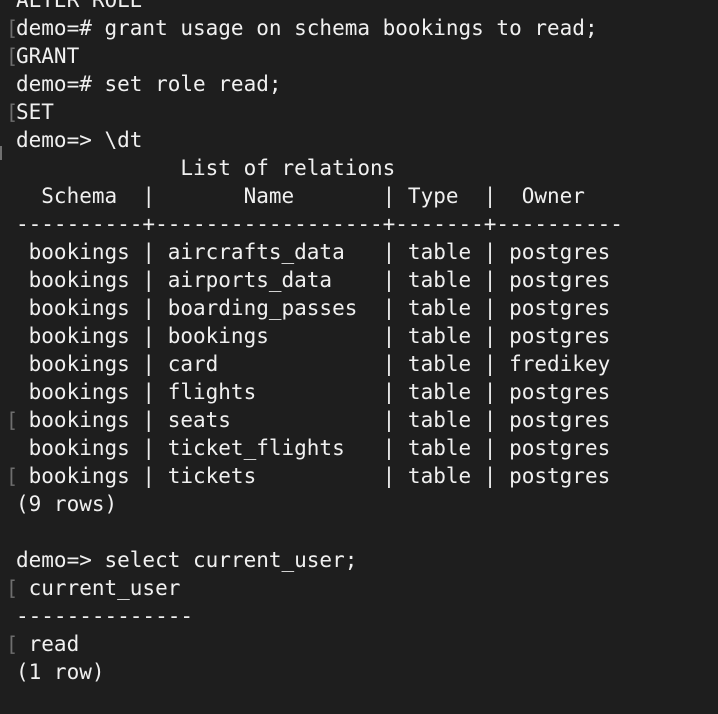 The height and width of the screenshot is (714, 718). I want to click on terminal-line: [ bookings | seats | table | postgres, so click(359, 420).